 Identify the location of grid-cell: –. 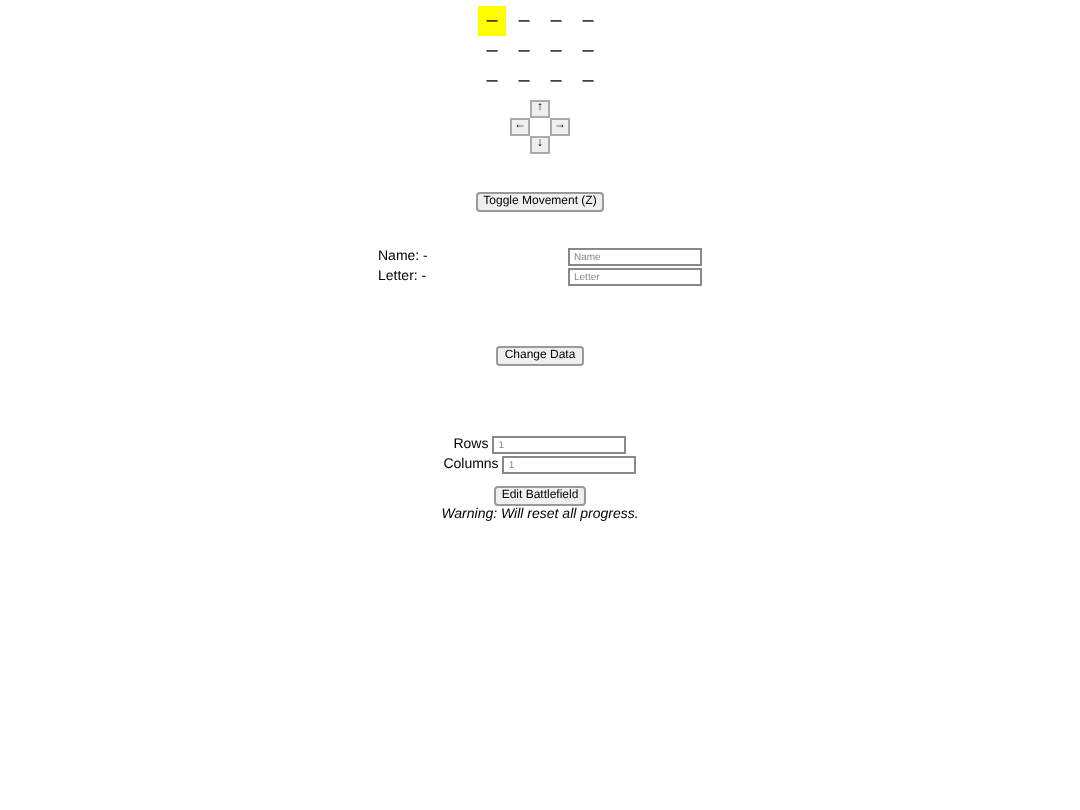
(492, 21).